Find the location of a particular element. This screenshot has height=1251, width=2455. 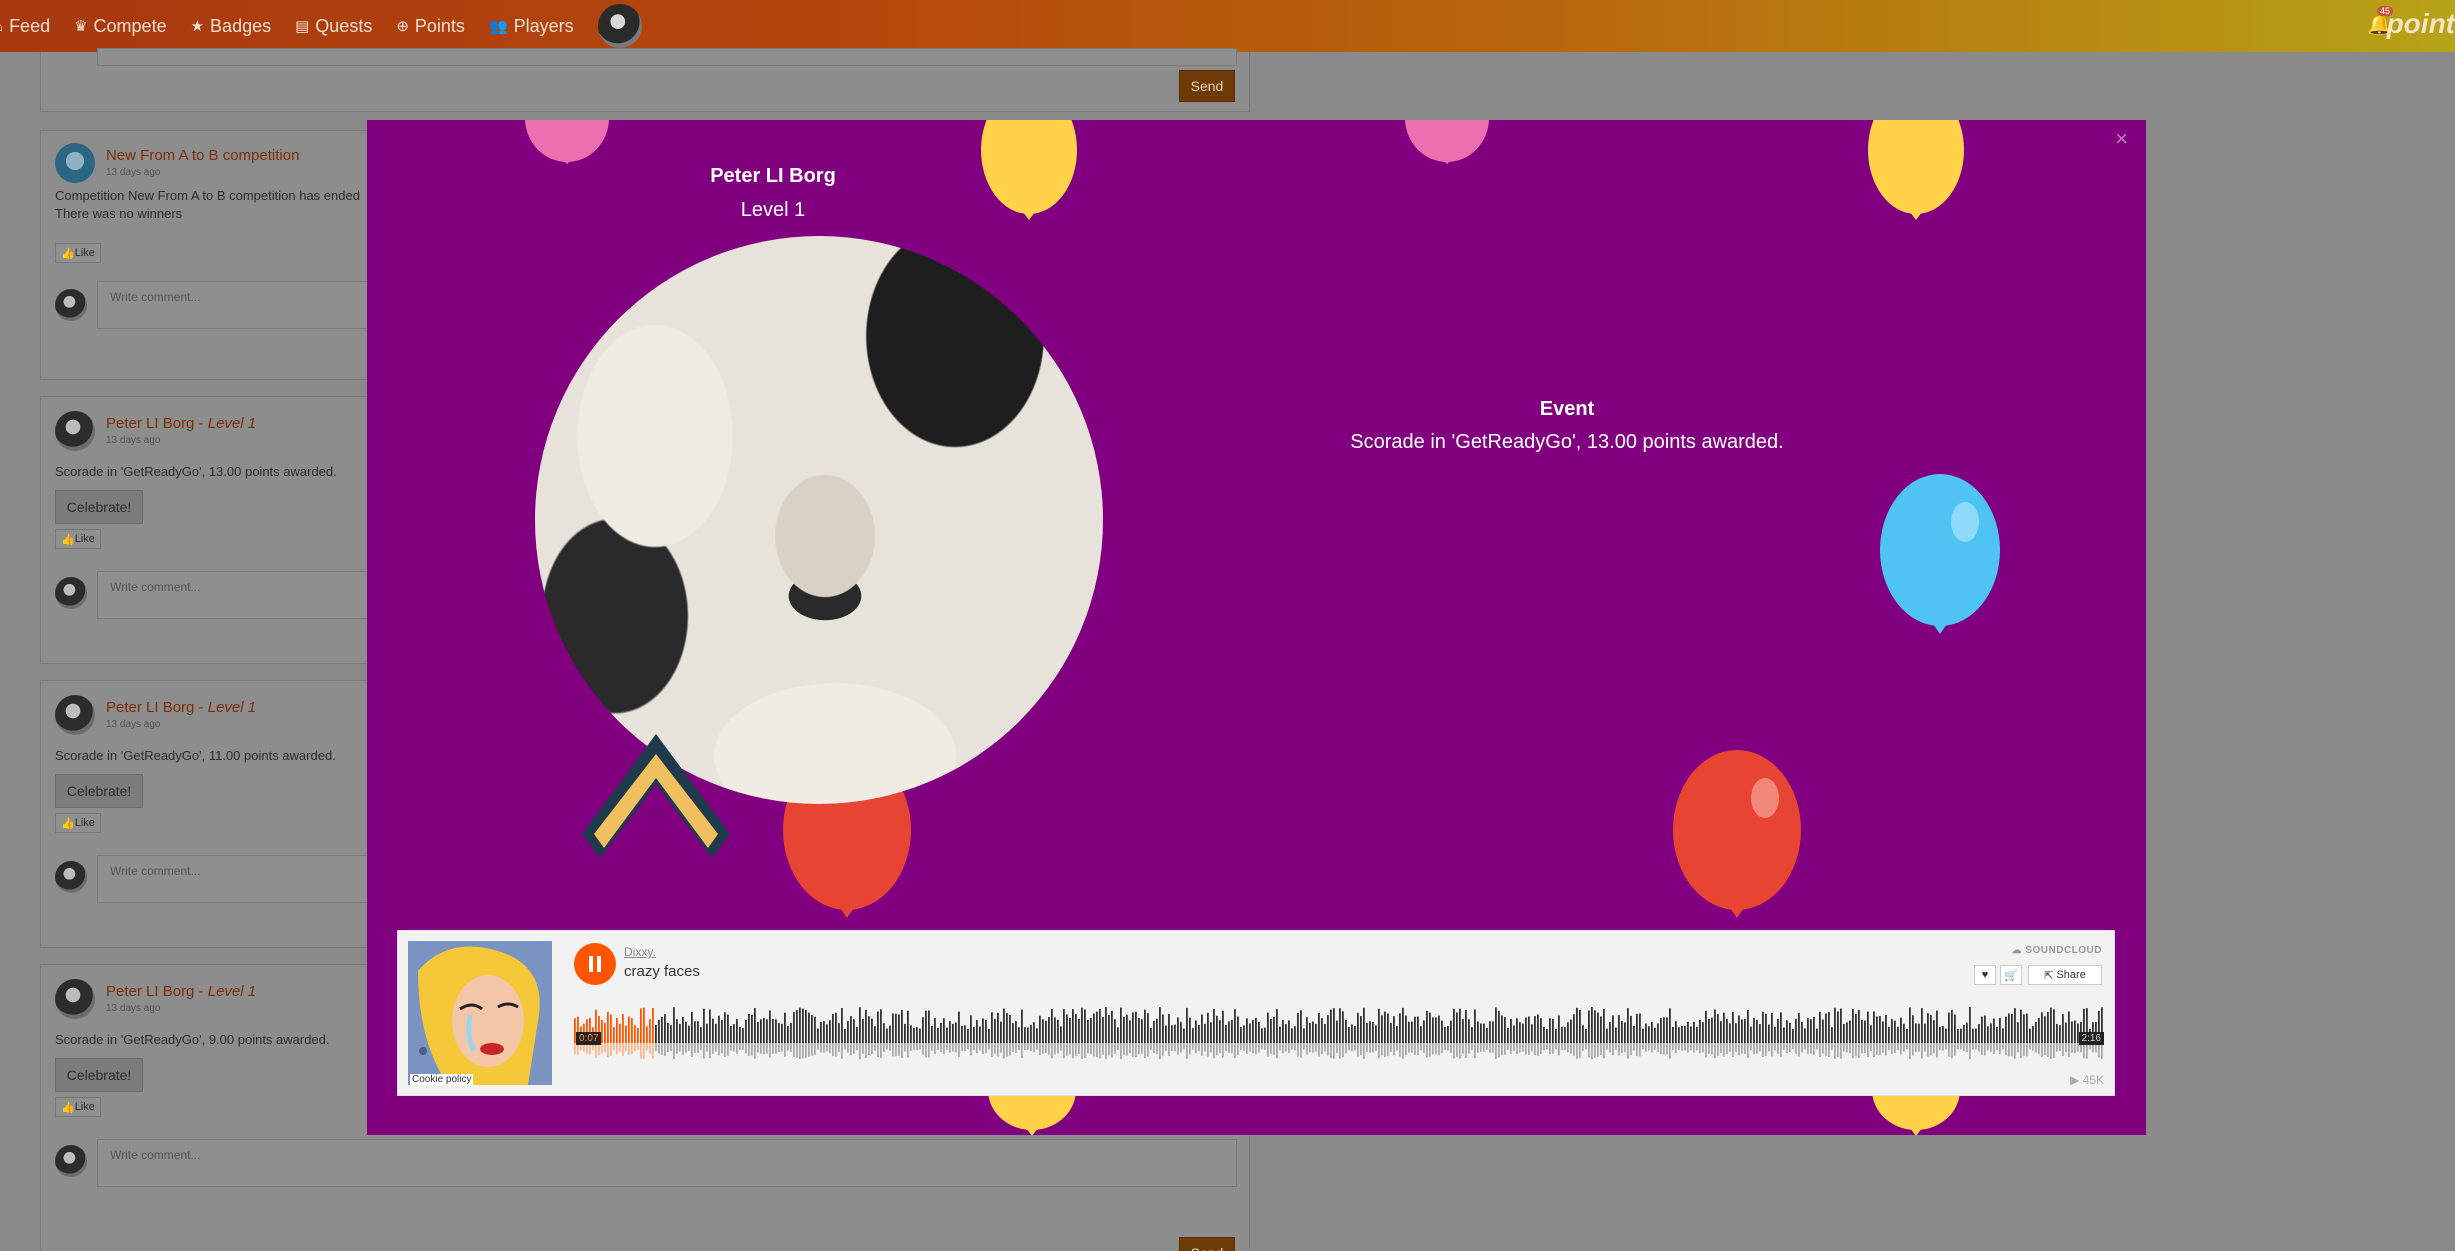

soundcloud-logo: ☁ SOUNDCLOUD is located at coordinates (2057, 950).